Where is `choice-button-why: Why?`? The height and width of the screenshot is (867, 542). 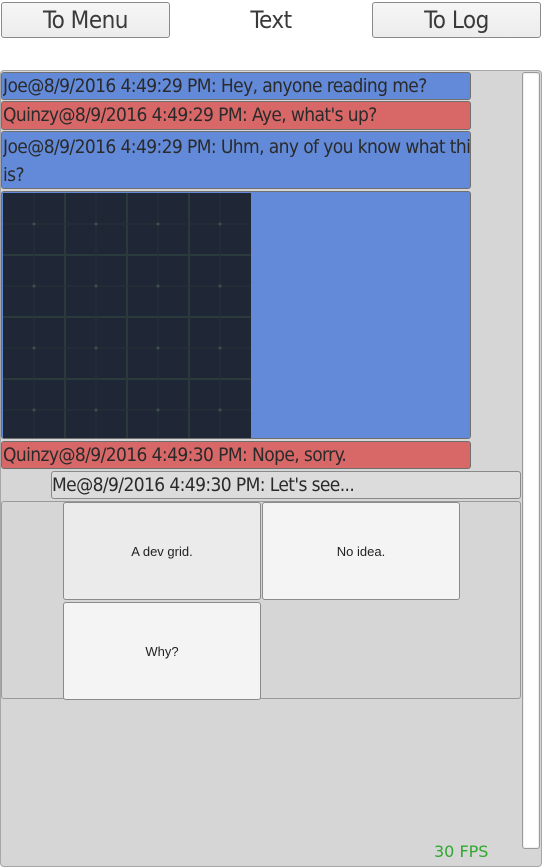 choice-button-why: Why? is located at coordinates (162, 651).